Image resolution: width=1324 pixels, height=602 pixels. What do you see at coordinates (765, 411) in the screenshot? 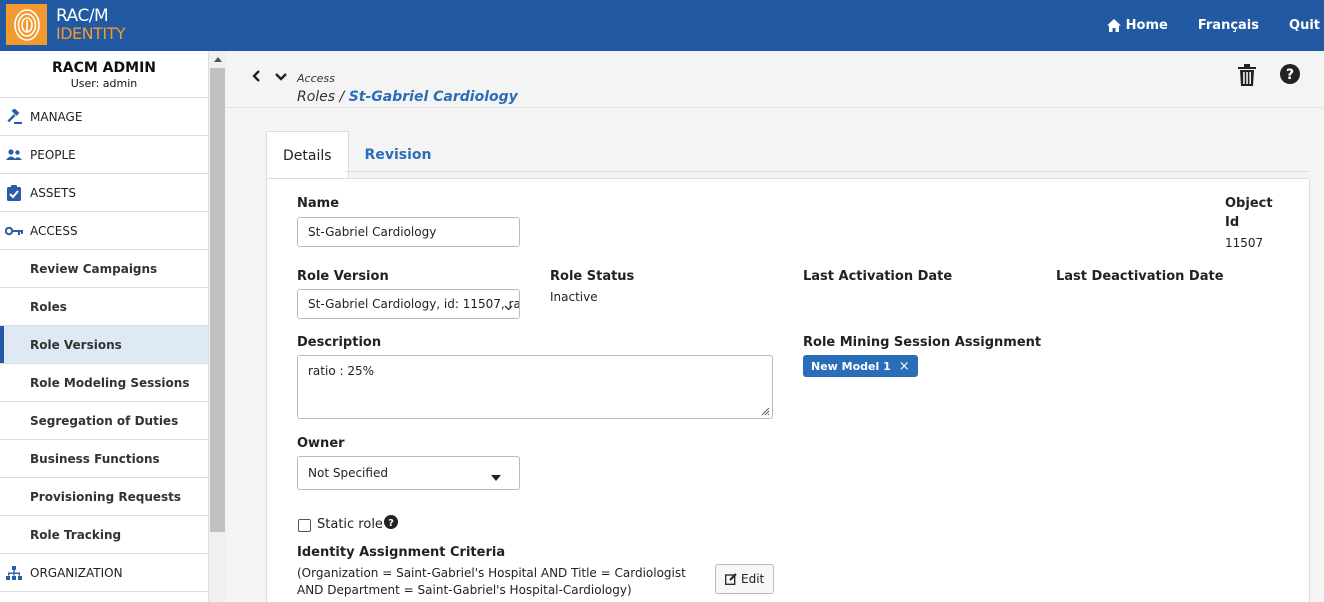
I see `resize-handle-icon` at bounding box center [765, 411].